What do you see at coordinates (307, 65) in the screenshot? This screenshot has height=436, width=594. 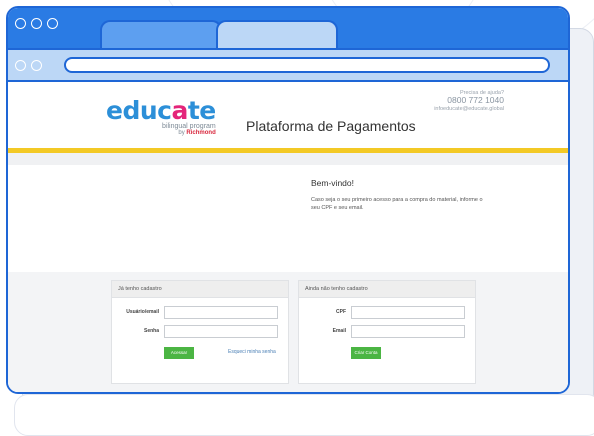 I see `url-input` at bounding box center [307, 65].